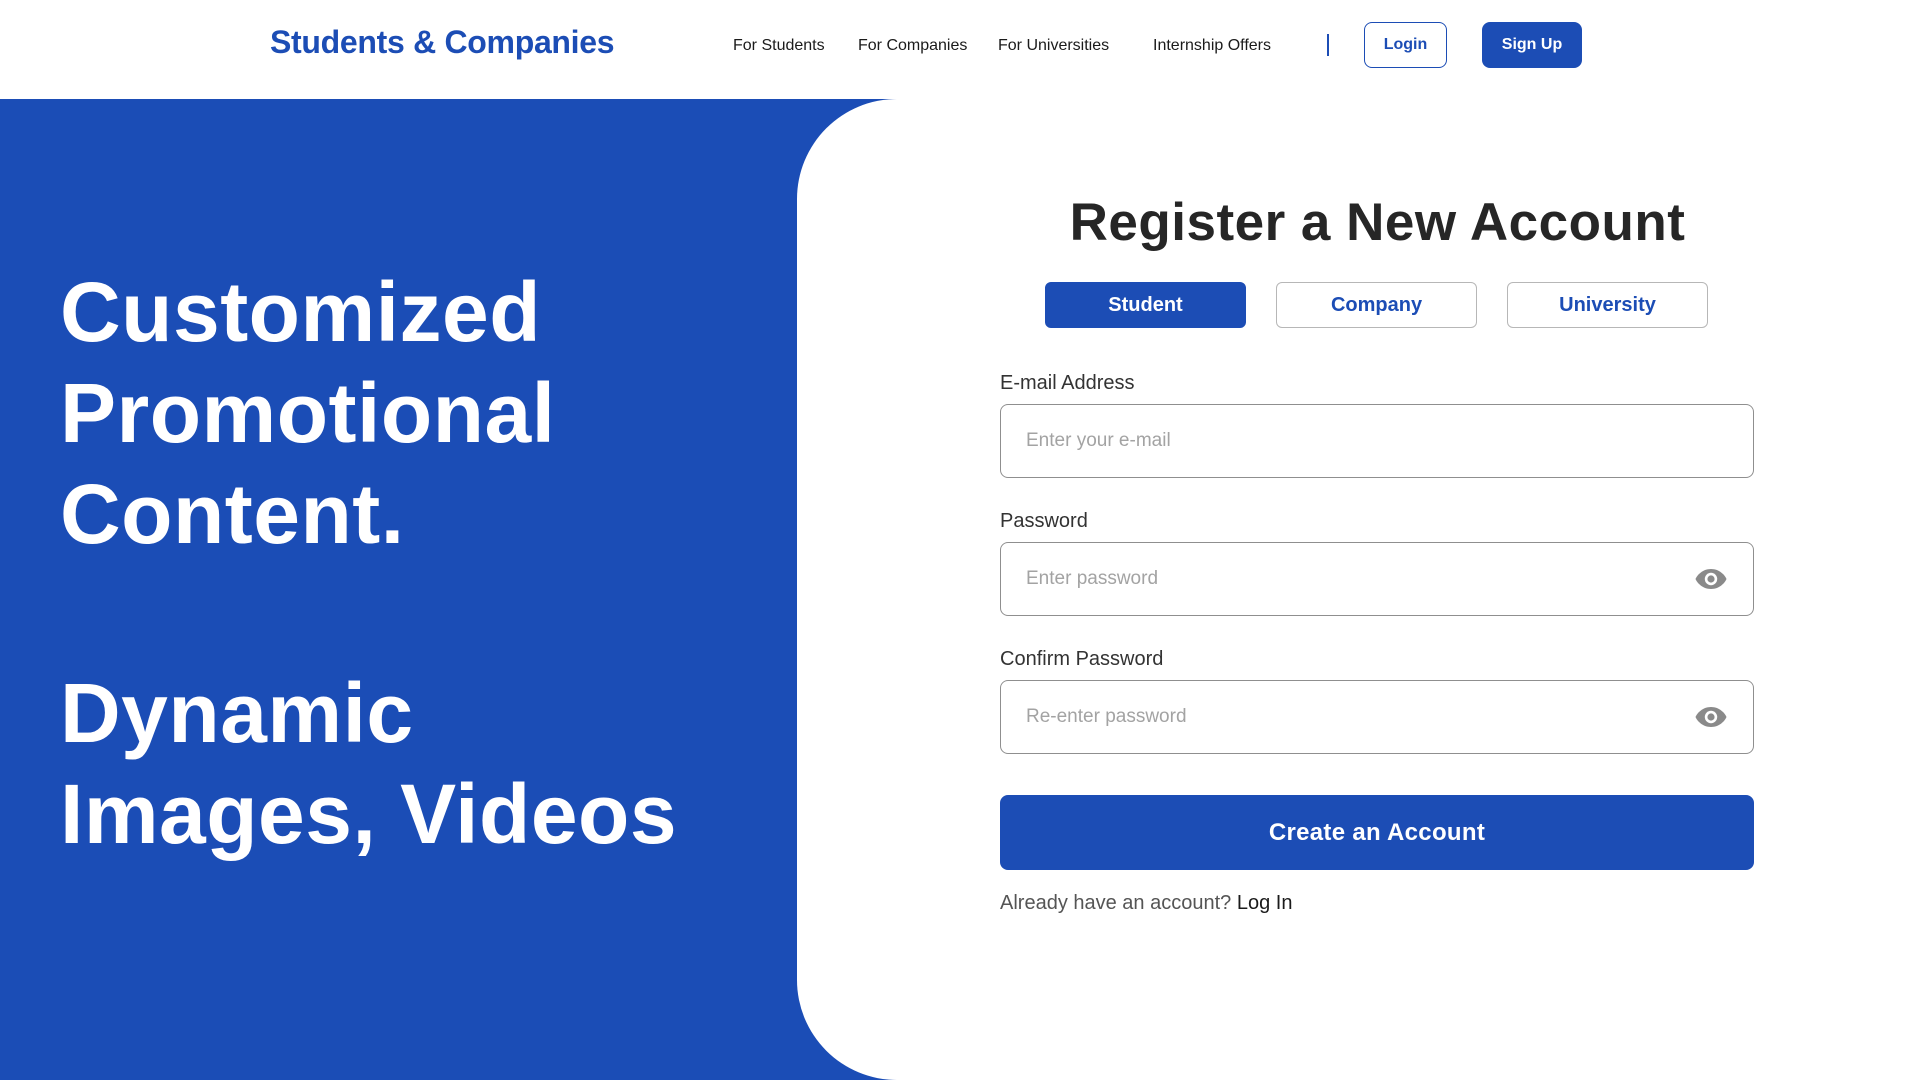 The image size is (1920, 1080). What do you see at coordinates (1405, 45) in the screenshot?
I see `login-button: Login` at bounding box center [1405, 45].